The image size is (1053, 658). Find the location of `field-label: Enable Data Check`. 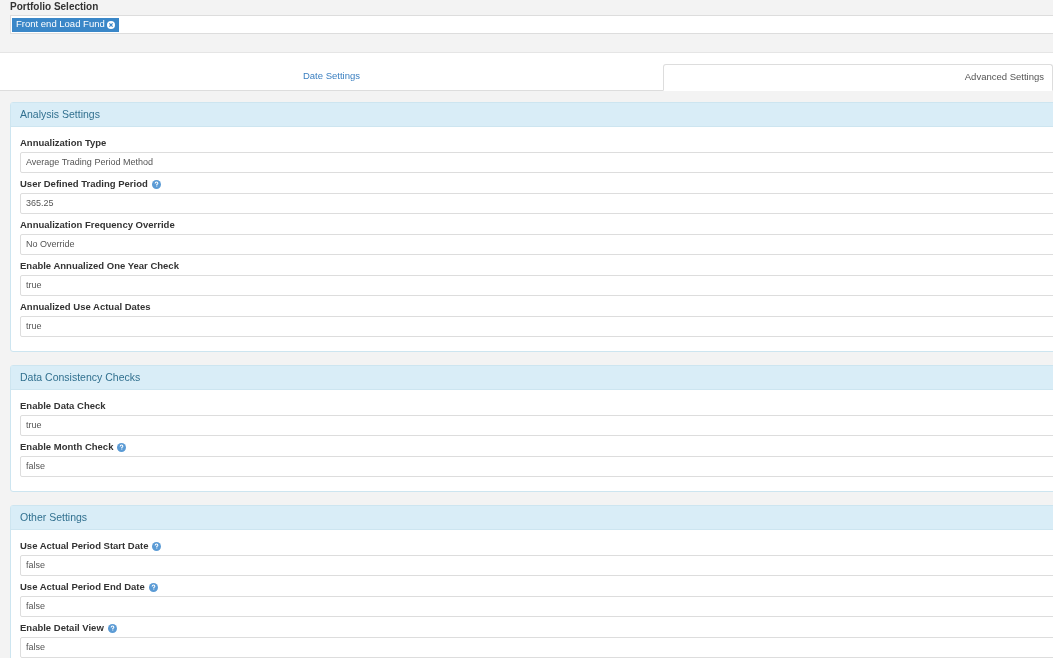

field-label: Enable Data Check is located at coordinates (63, 406).